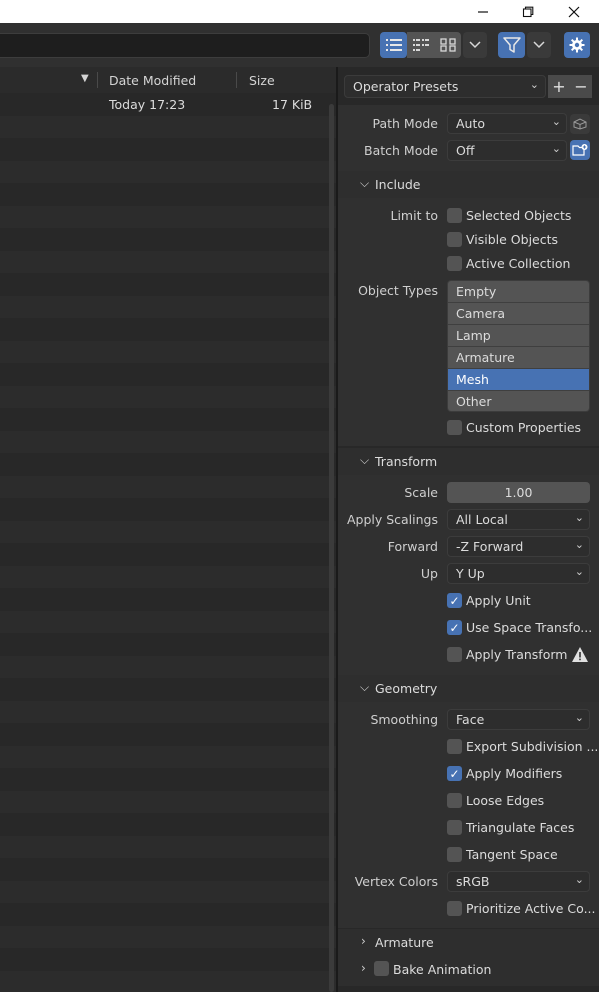 The height and width of the screenshot is (992, 599). Describe the element at coordinates (518, 263) in the screenshot. I see `active-collection-label: Active Collection` at that location.